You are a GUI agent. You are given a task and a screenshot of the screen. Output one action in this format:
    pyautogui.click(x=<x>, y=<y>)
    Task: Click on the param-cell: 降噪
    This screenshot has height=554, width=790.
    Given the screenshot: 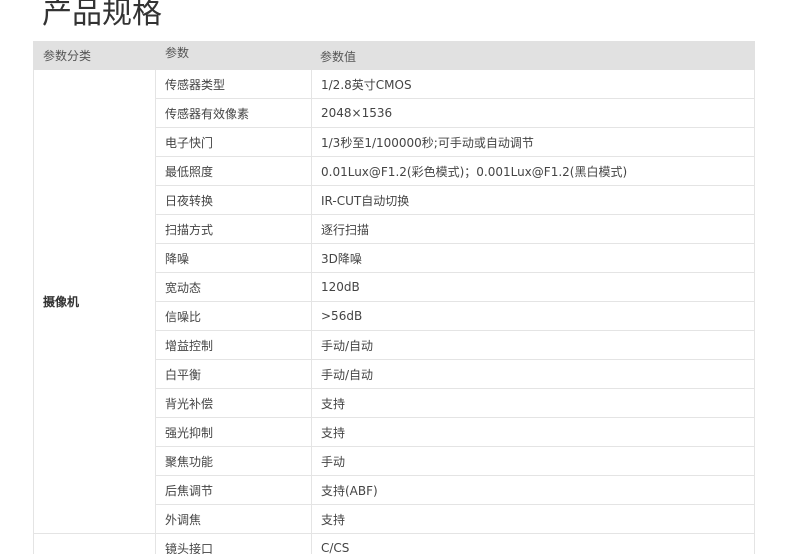 What is the action you would take?
    pyautogui.click(x=233, y=258)
    